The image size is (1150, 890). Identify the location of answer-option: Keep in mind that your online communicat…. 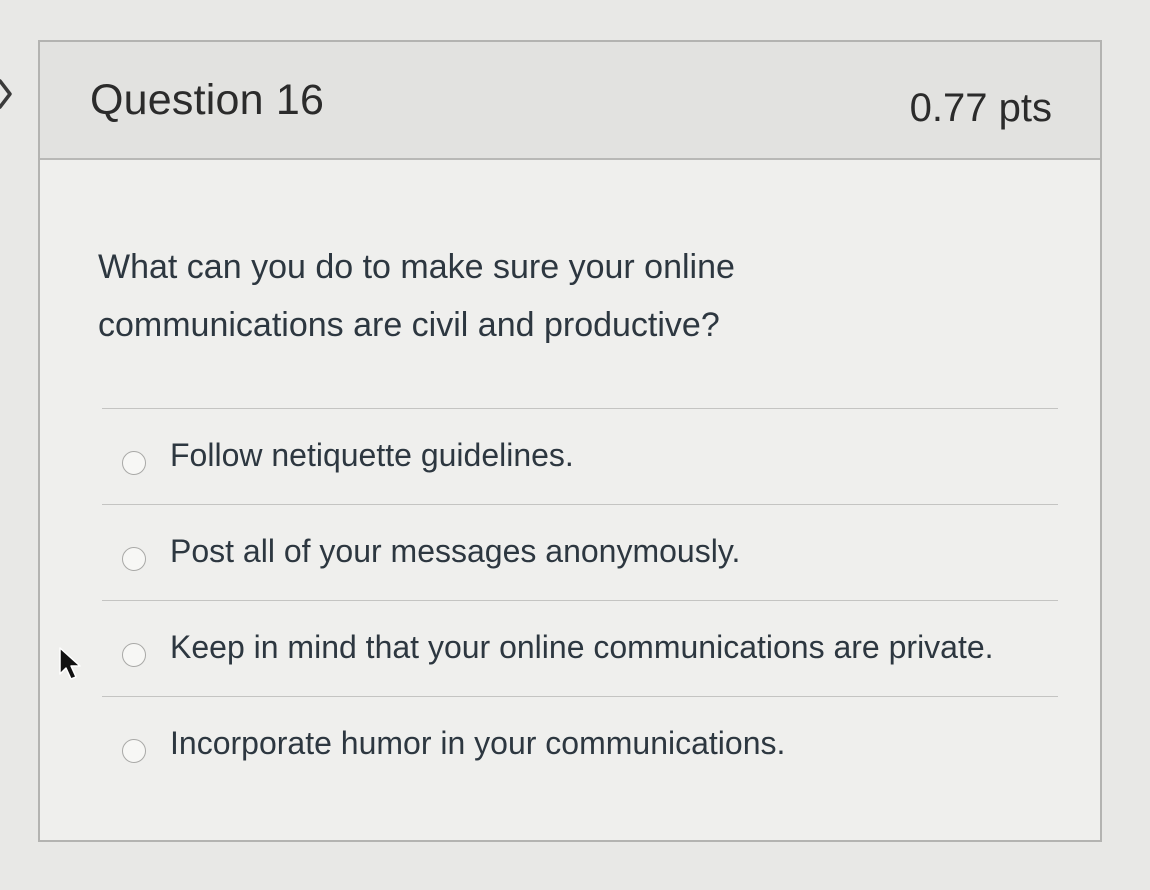
(580, 648).